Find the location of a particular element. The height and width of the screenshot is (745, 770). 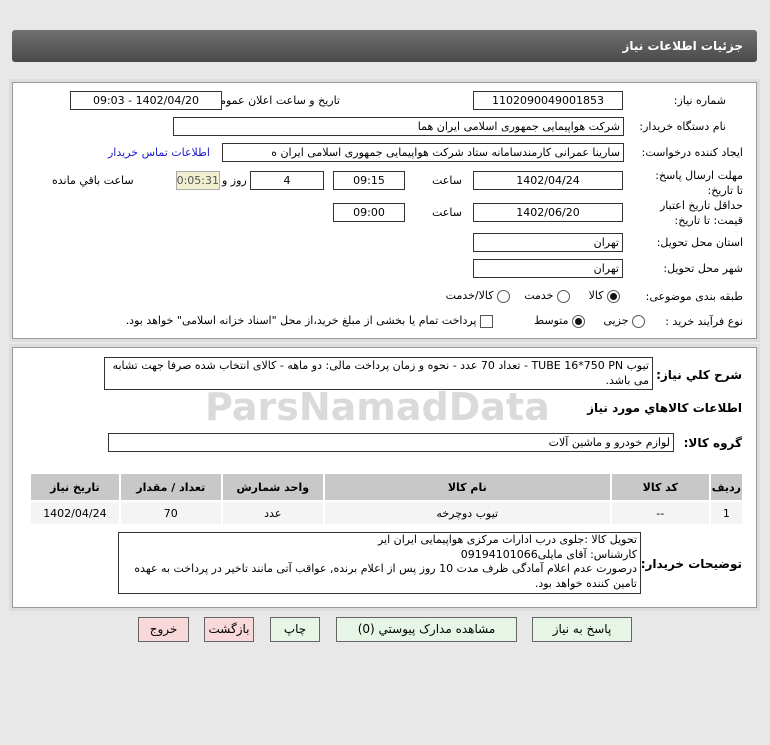

validity-date-field: 1402/06/20 is located at coordinates (548, 212).